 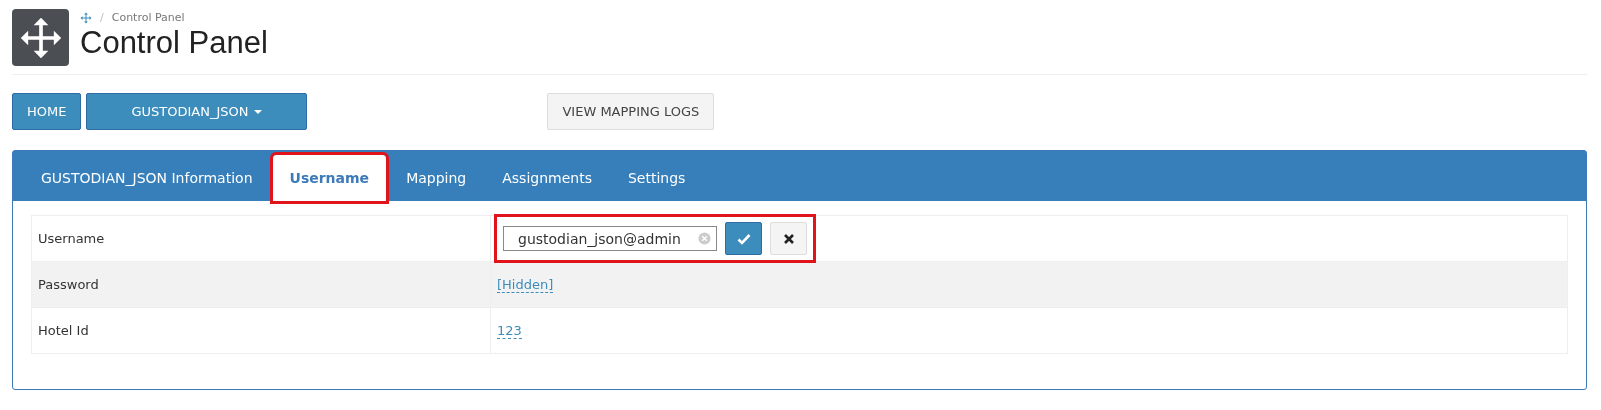 I want to click on logs-button: VIEW MAPPING LOGS, so click(x=631, y=111).